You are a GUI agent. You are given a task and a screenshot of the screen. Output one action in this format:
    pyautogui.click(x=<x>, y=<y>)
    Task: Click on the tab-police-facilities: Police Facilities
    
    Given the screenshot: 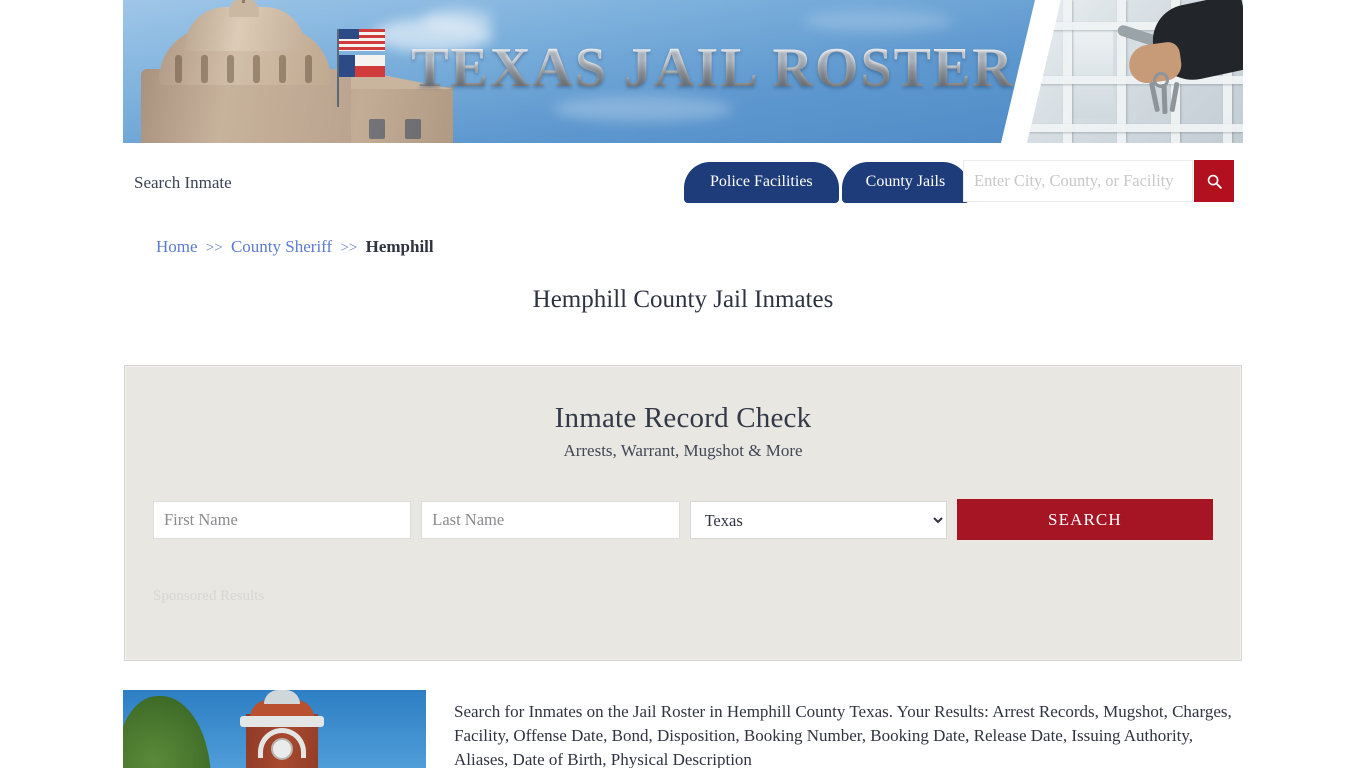 What is the action you would take?
    pyautogui.click(x=761, y=182)
    